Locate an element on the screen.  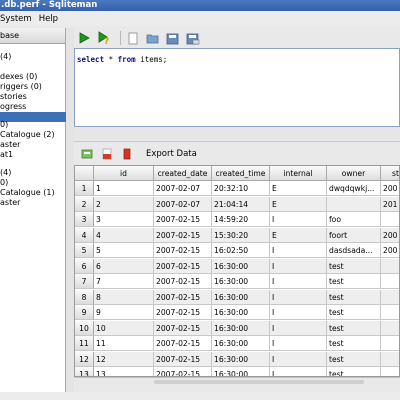
table-cell: 200 is located at coordinates (390, 188).